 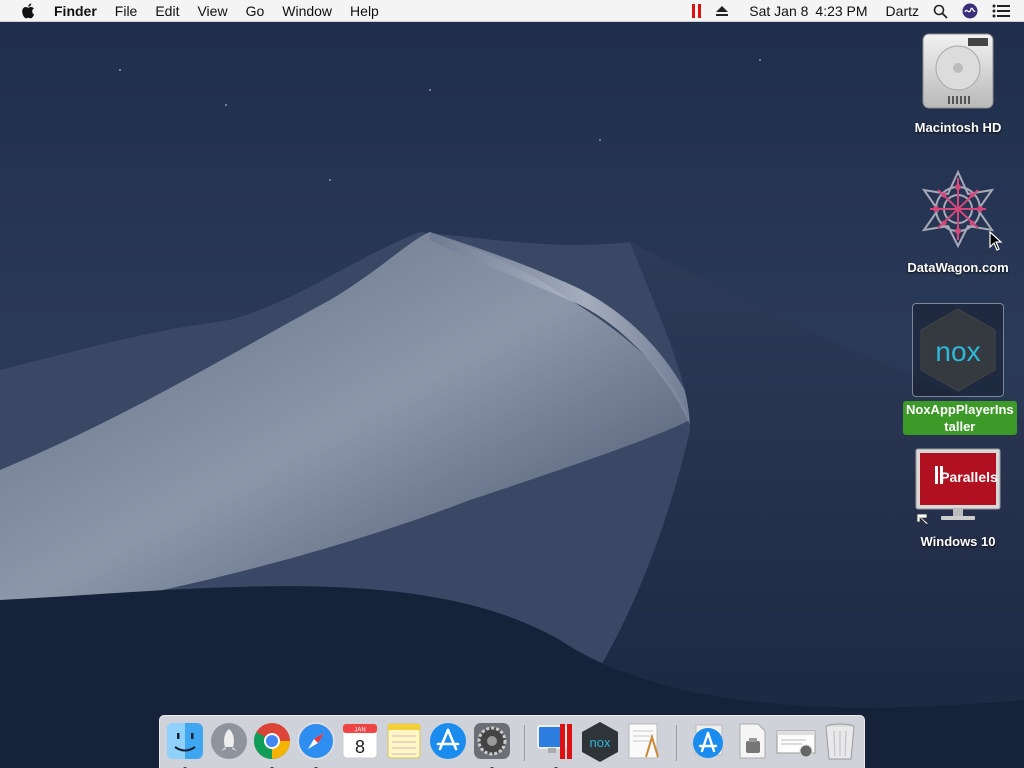 I want to click on trash-icon, so click(x=840, y=741).